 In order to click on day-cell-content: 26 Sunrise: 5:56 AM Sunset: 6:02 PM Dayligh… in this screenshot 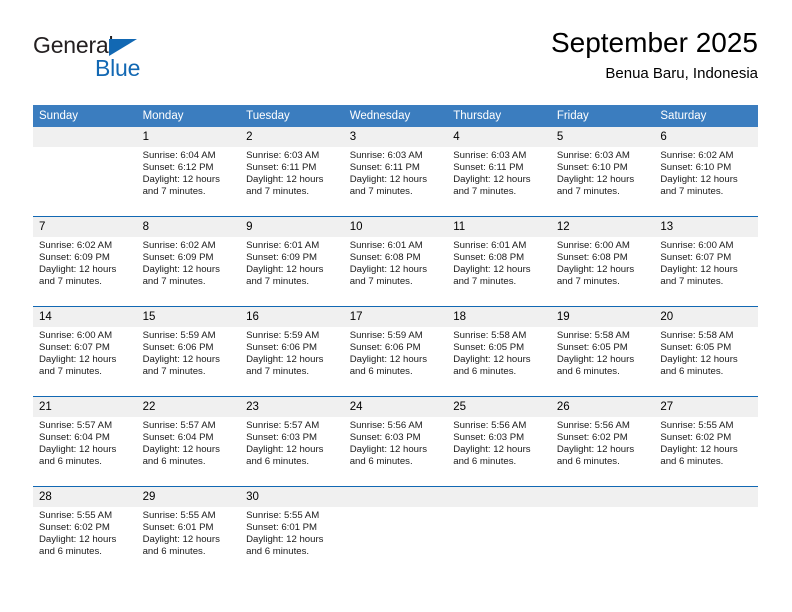, I will do `click(602, 441)`.